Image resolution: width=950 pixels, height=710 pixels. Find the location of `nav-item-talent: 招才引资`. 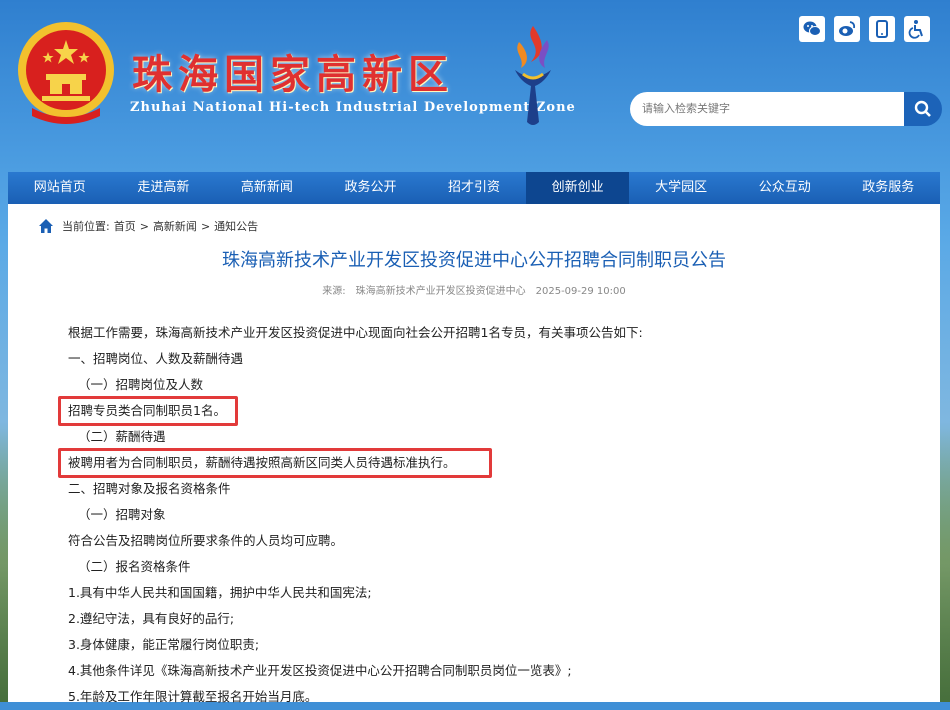

nav-item-talent: 招才引资 is located at coordinates (474, 188).